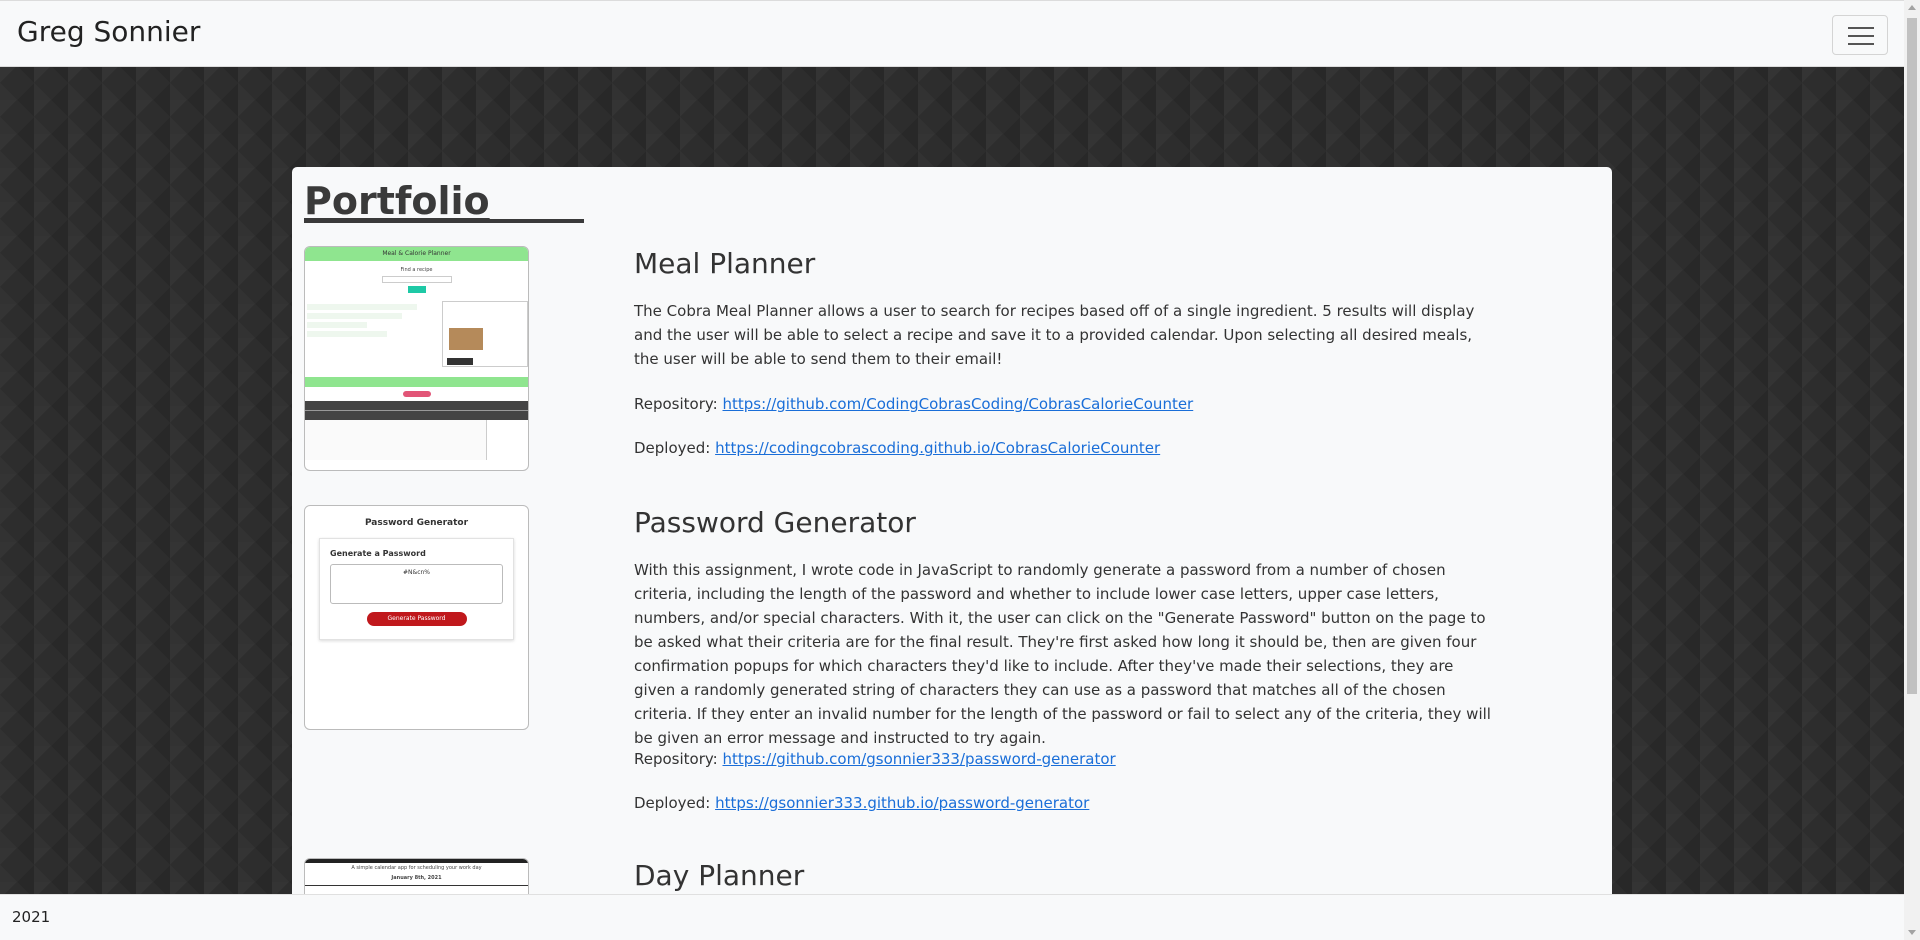 The image size is (1920, 940). I want to click on page-scrollbar, so click(1912, 470).